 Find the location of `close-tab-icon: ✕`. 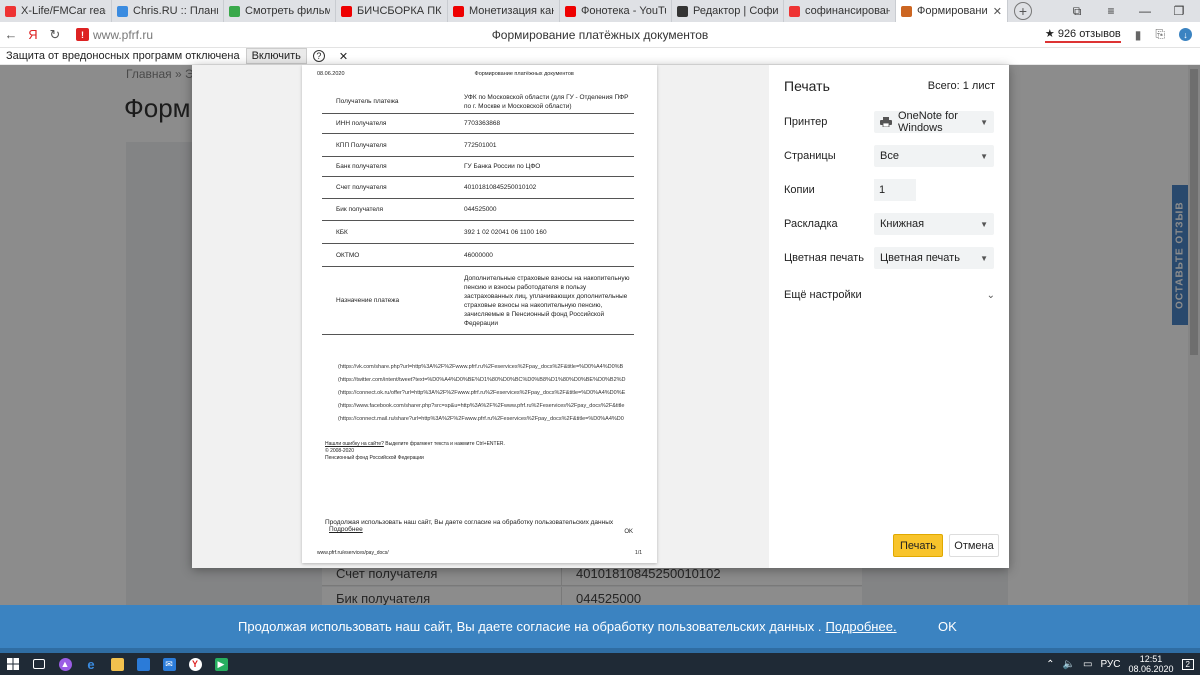

close-tab-icon: ✕ is located at coordinates (997, 11).